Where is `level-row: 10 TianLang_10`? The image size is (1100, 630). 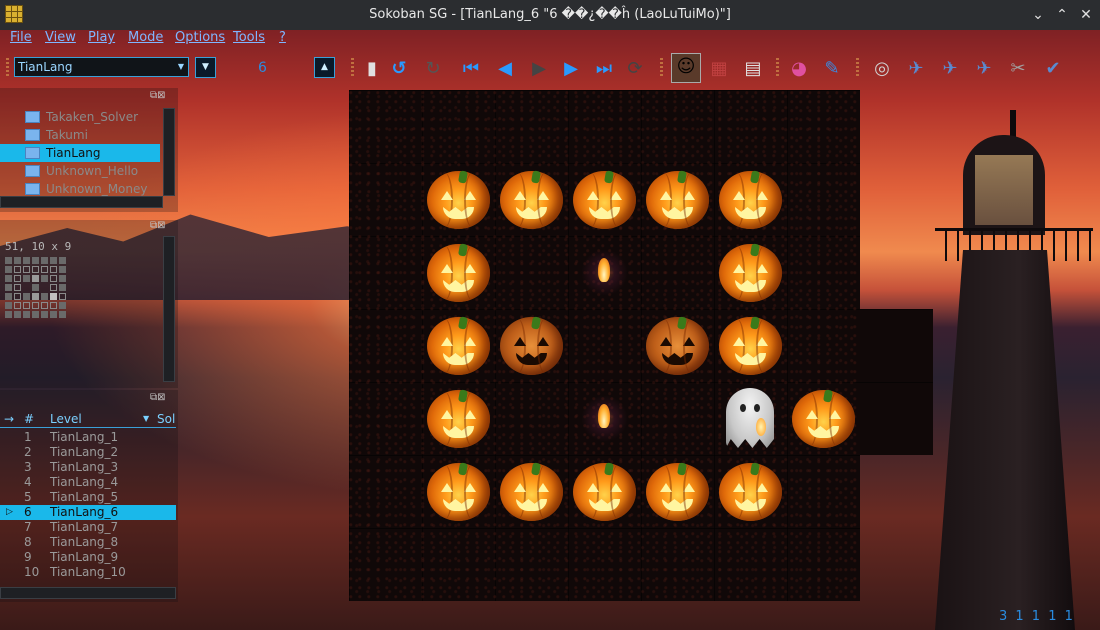 level-row: 10 TianLang_10 is located at coordinates (88, 572).